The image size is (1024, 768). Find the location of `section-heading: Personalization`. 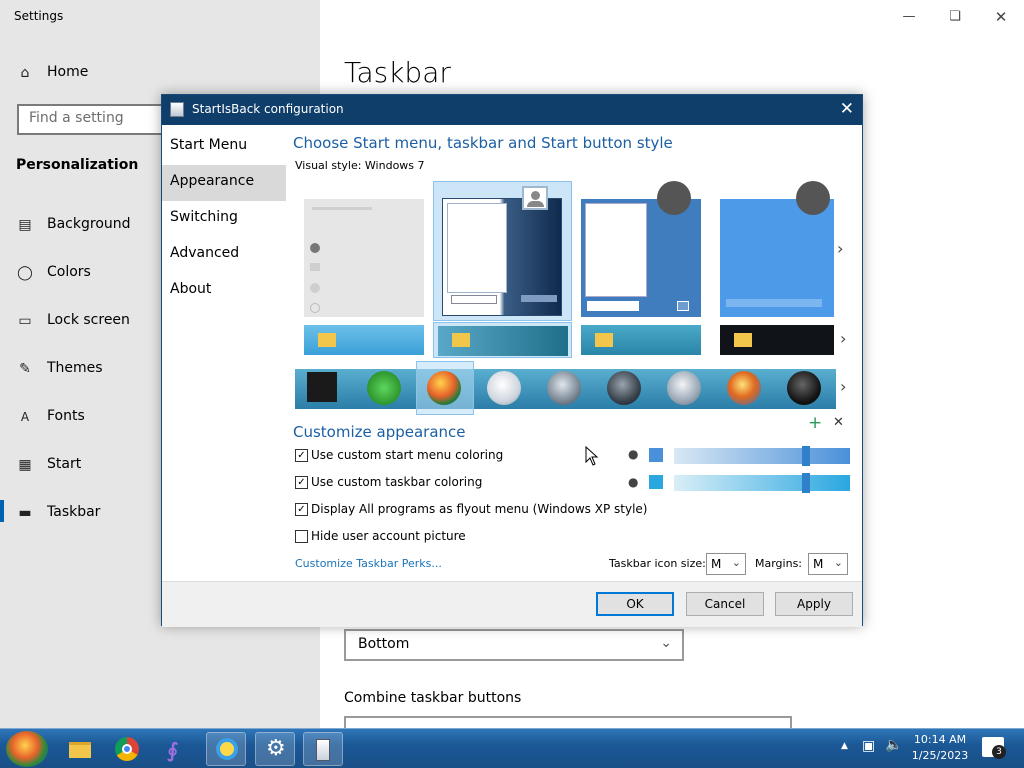

section-heading: Personalization is located at coordinates (77, 165).